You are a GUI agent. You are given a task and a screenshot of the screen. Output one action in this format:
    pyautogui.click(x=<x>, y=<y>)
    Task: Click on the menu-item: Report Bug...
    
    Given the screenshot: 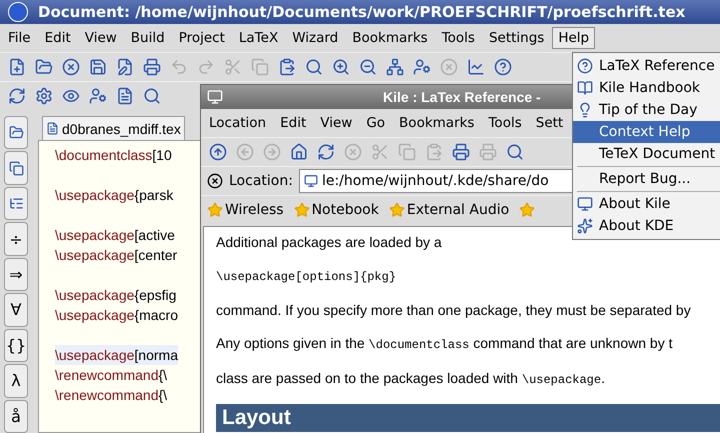 What is the action you would take?
    pyautogui.click(x=646, y=179)
    